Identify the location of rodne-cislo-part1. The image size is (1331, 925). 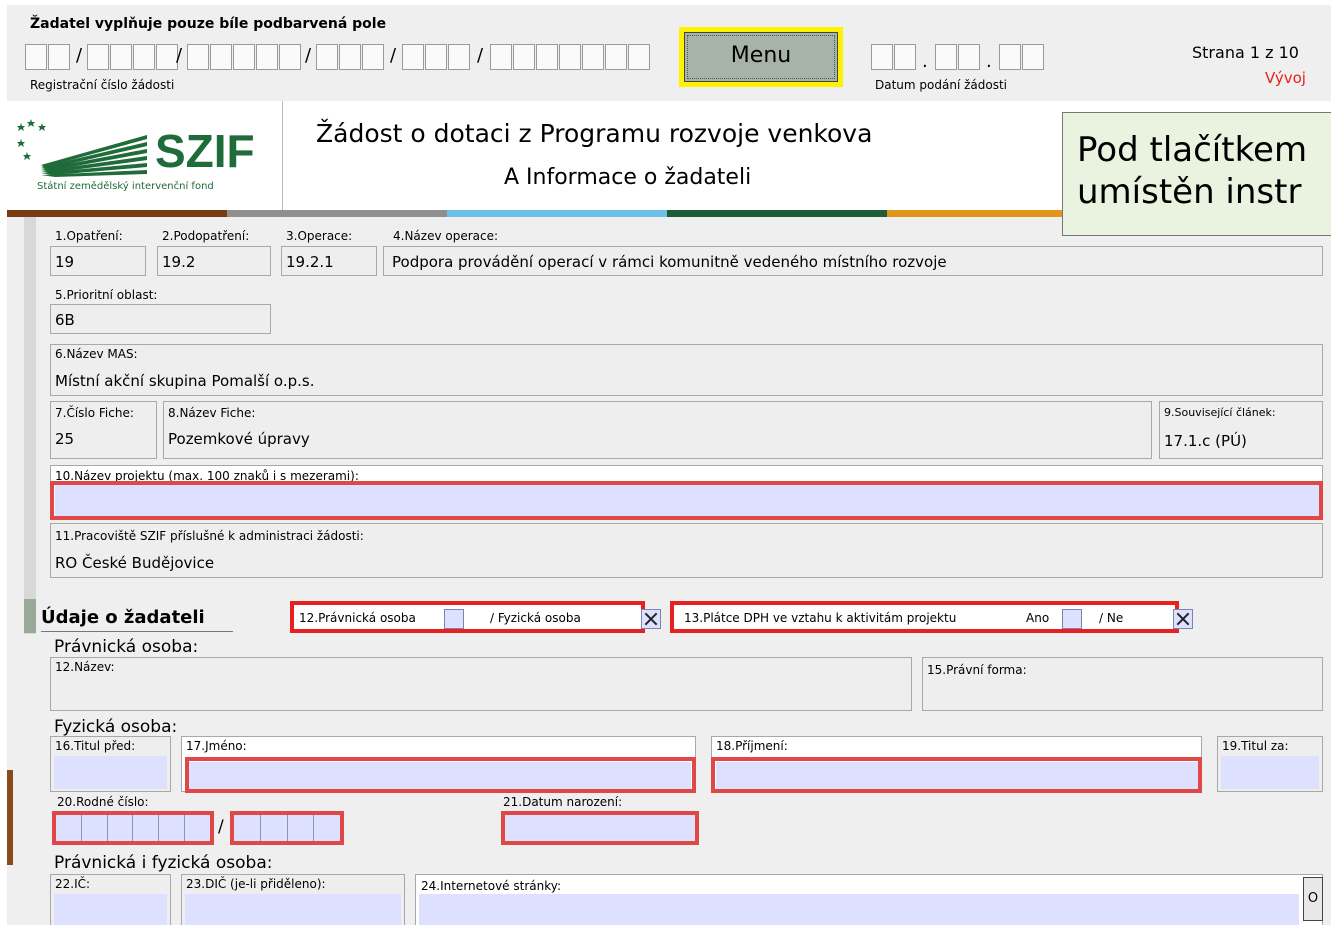
(133, 828).